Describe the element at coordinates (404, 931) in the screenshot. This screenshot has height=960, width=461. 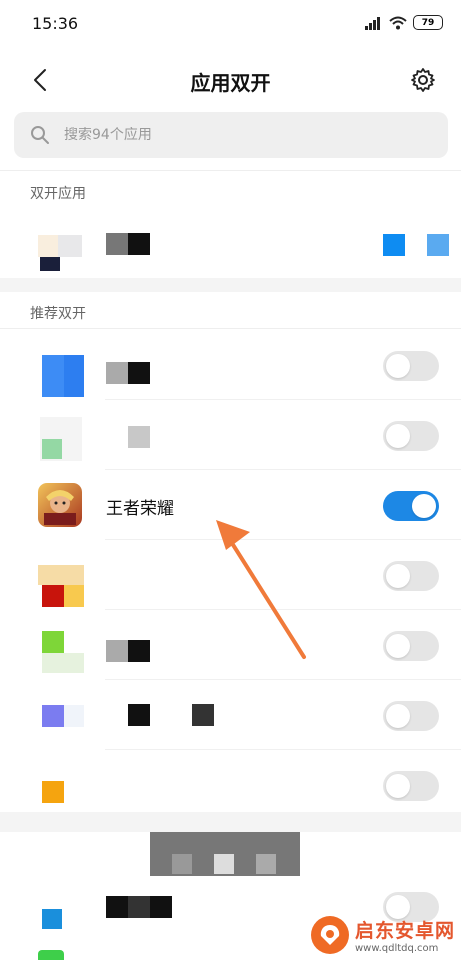
I see `watermark-title: 启东安卓网` at that location.